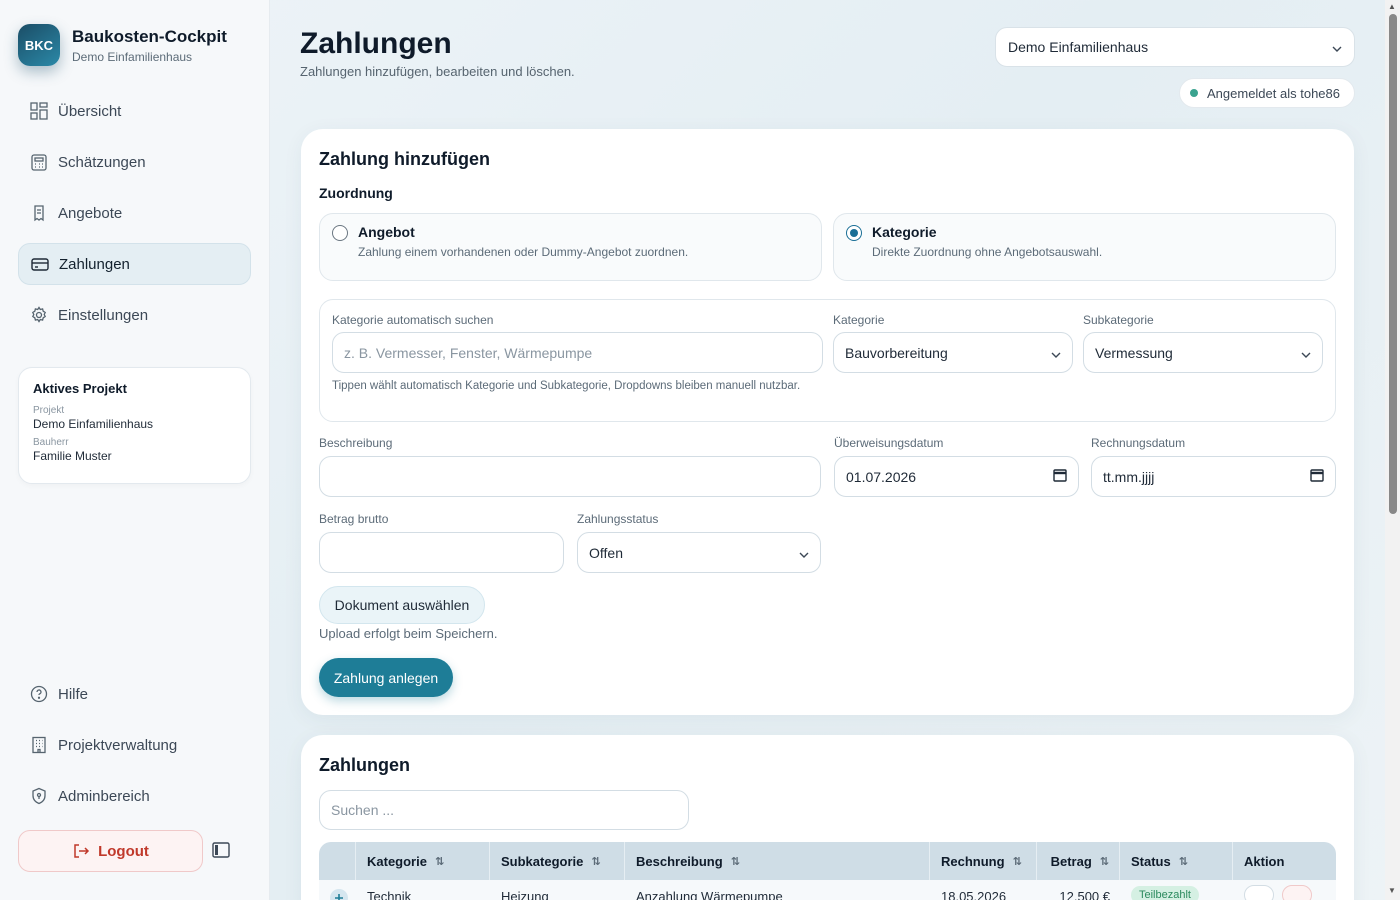 The width and height of the screenshot is (1400, 900). I want to click on auto-search-label: Kategorie automatisch suchen, so click(413, 320).